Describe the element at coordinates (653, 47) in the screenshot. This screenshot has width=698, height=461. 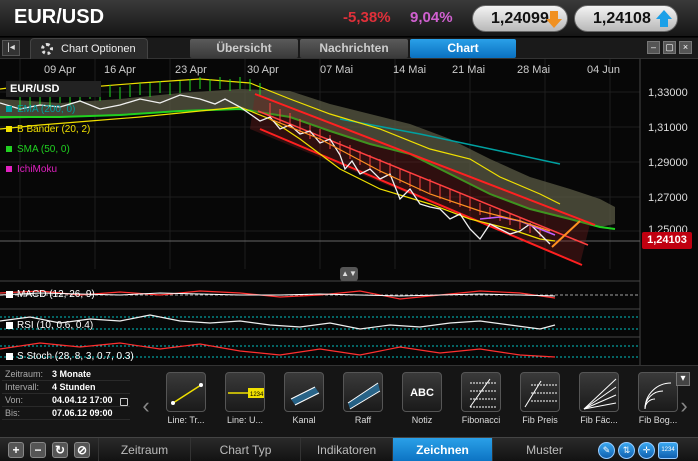
I see `minimize-icon: –` at that location.